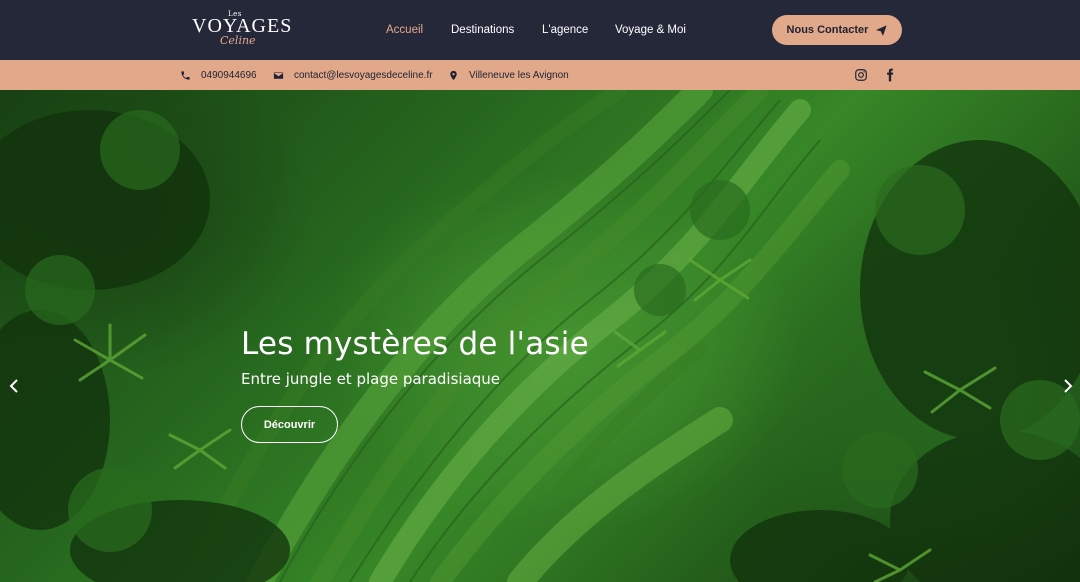  I want to click on nav-item-voyage-moi: Voyage & Moi, so click(650, 30).